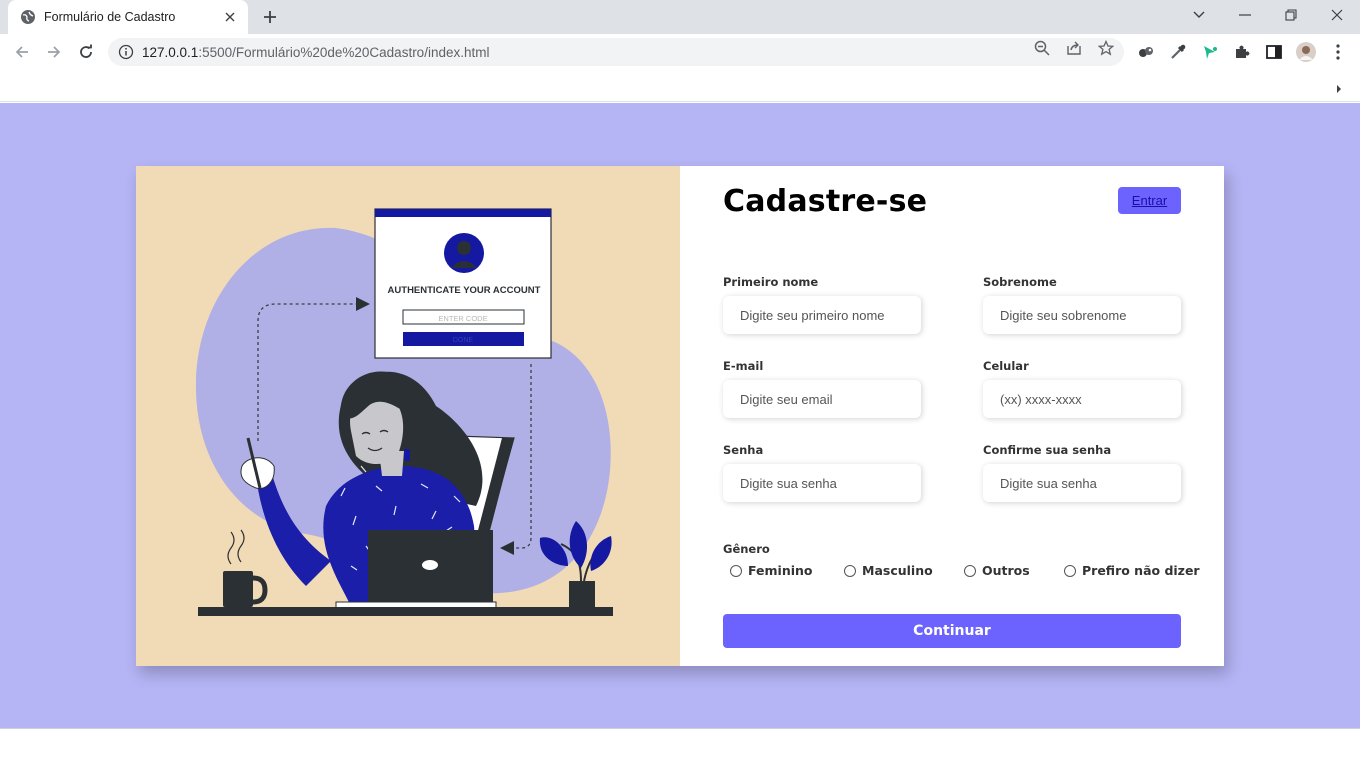 The height and width of the screenshot is (768, 1360). Describe the element at coordinates (743, 450) in the screenshot. I see `password-label: Senha` at that location.